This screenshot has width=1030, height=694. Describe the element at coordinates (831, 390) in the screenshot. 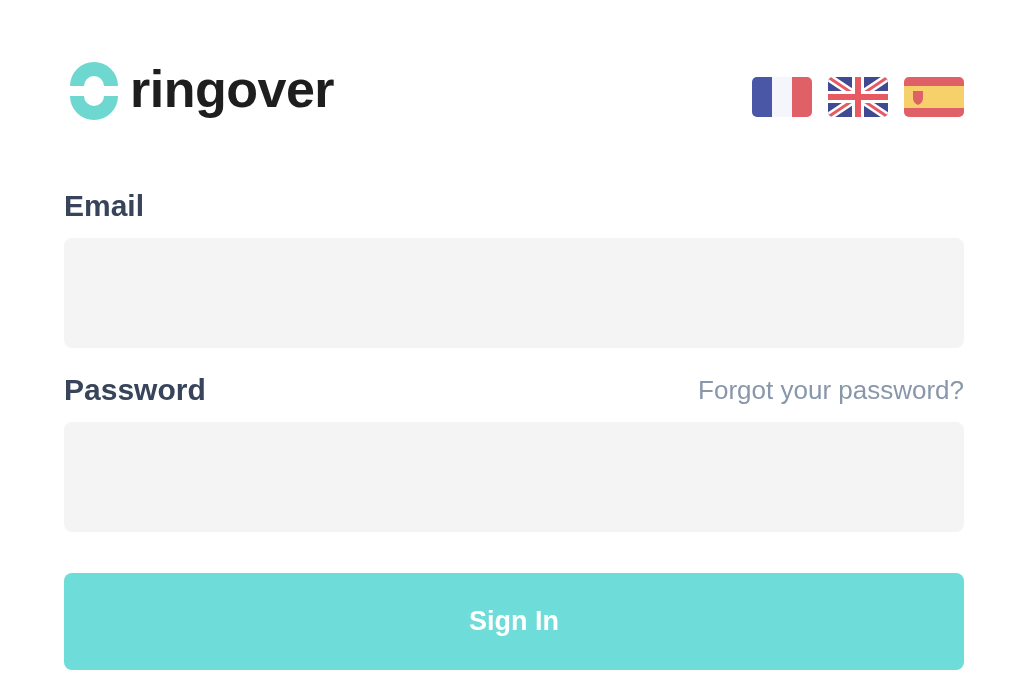

I see `forgot-password-link: Forgot your password?` at that location.